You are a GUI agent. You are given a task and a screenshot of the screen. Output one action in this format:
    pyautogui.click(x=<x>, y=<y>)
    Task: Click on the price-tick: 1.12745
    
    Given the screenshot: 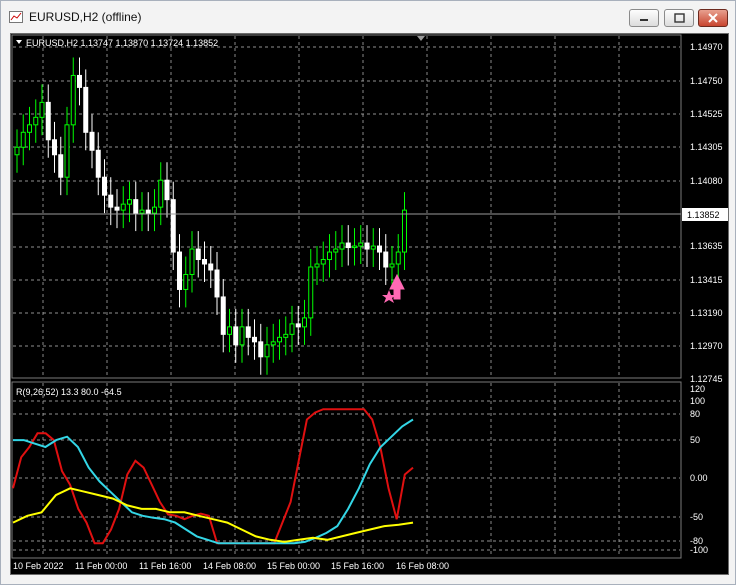 What is the action you would take?
    pyautogui.click(x=706, y=379)
    